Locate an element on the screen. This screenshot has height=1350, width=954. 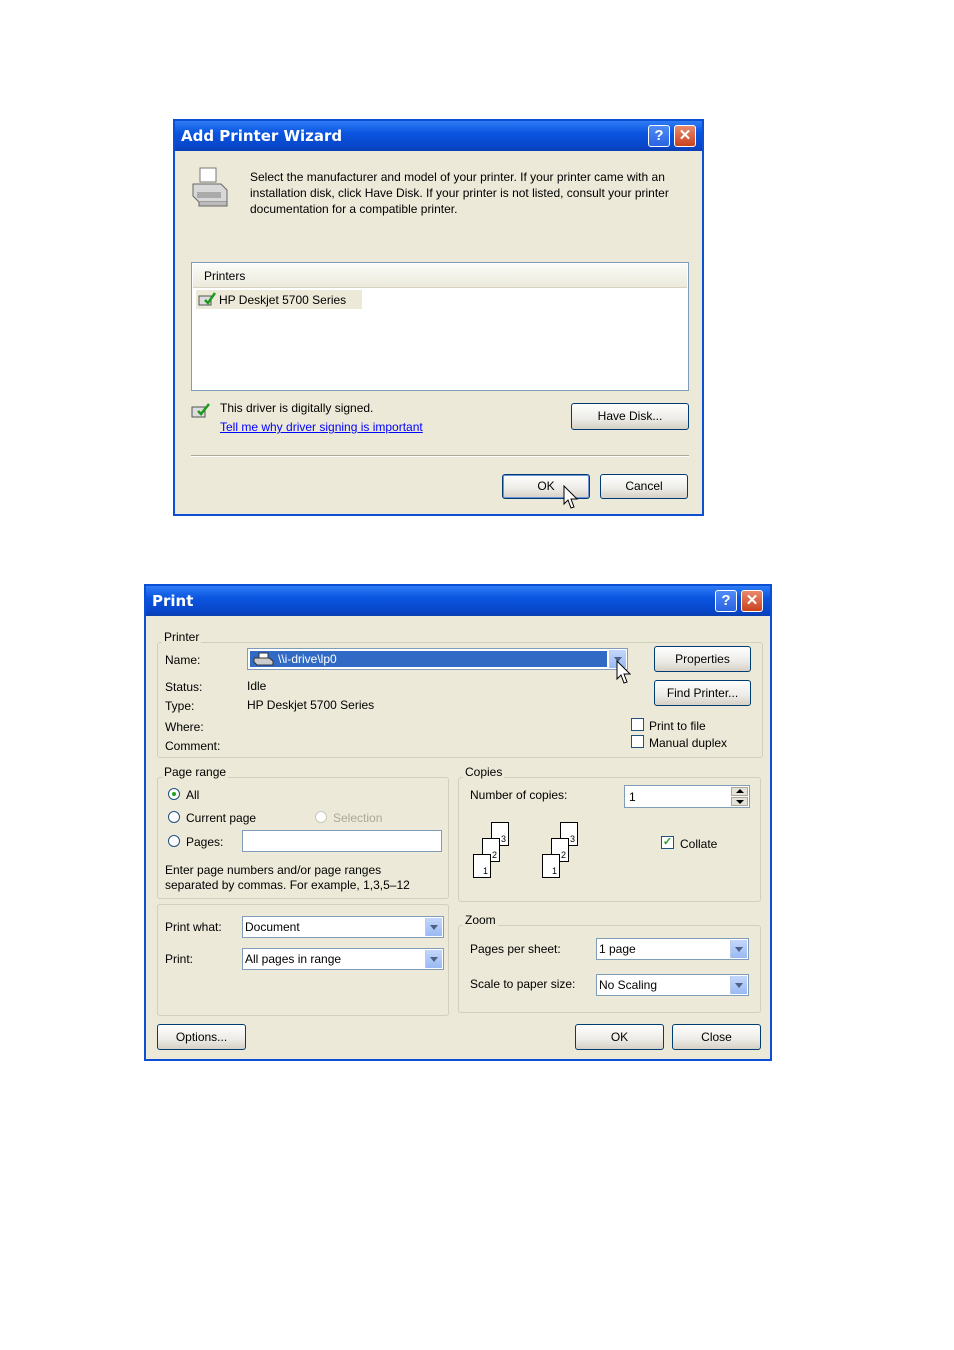
copies-spinner: 1 is located at coordinates (687, 796).